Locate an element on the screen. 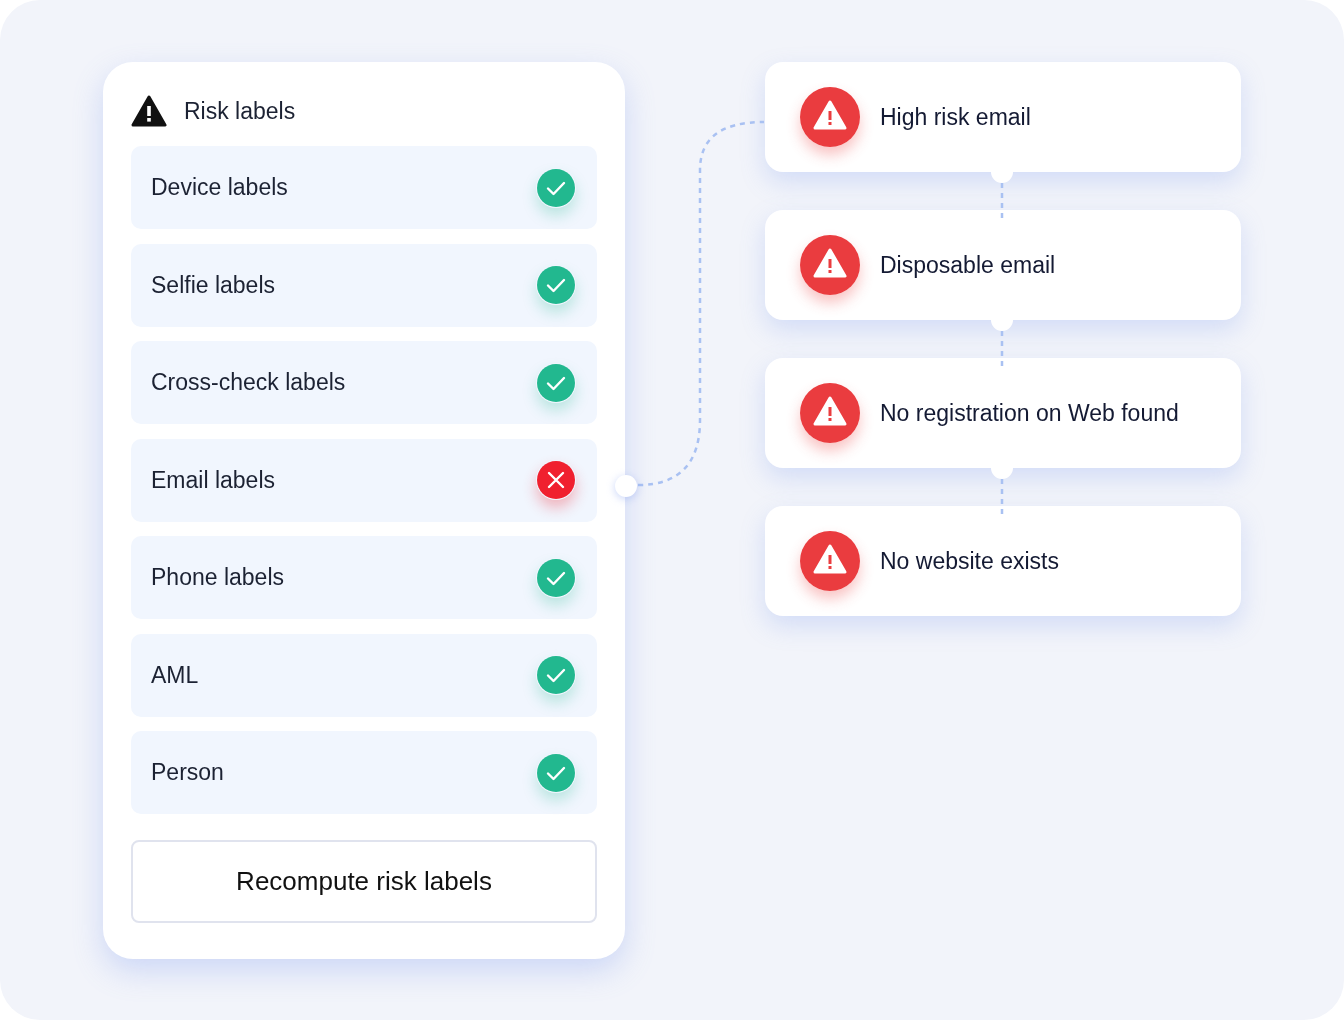 This screenshot has width=1344, height=1020. label-text: Person is located at coordinates (187, 772).